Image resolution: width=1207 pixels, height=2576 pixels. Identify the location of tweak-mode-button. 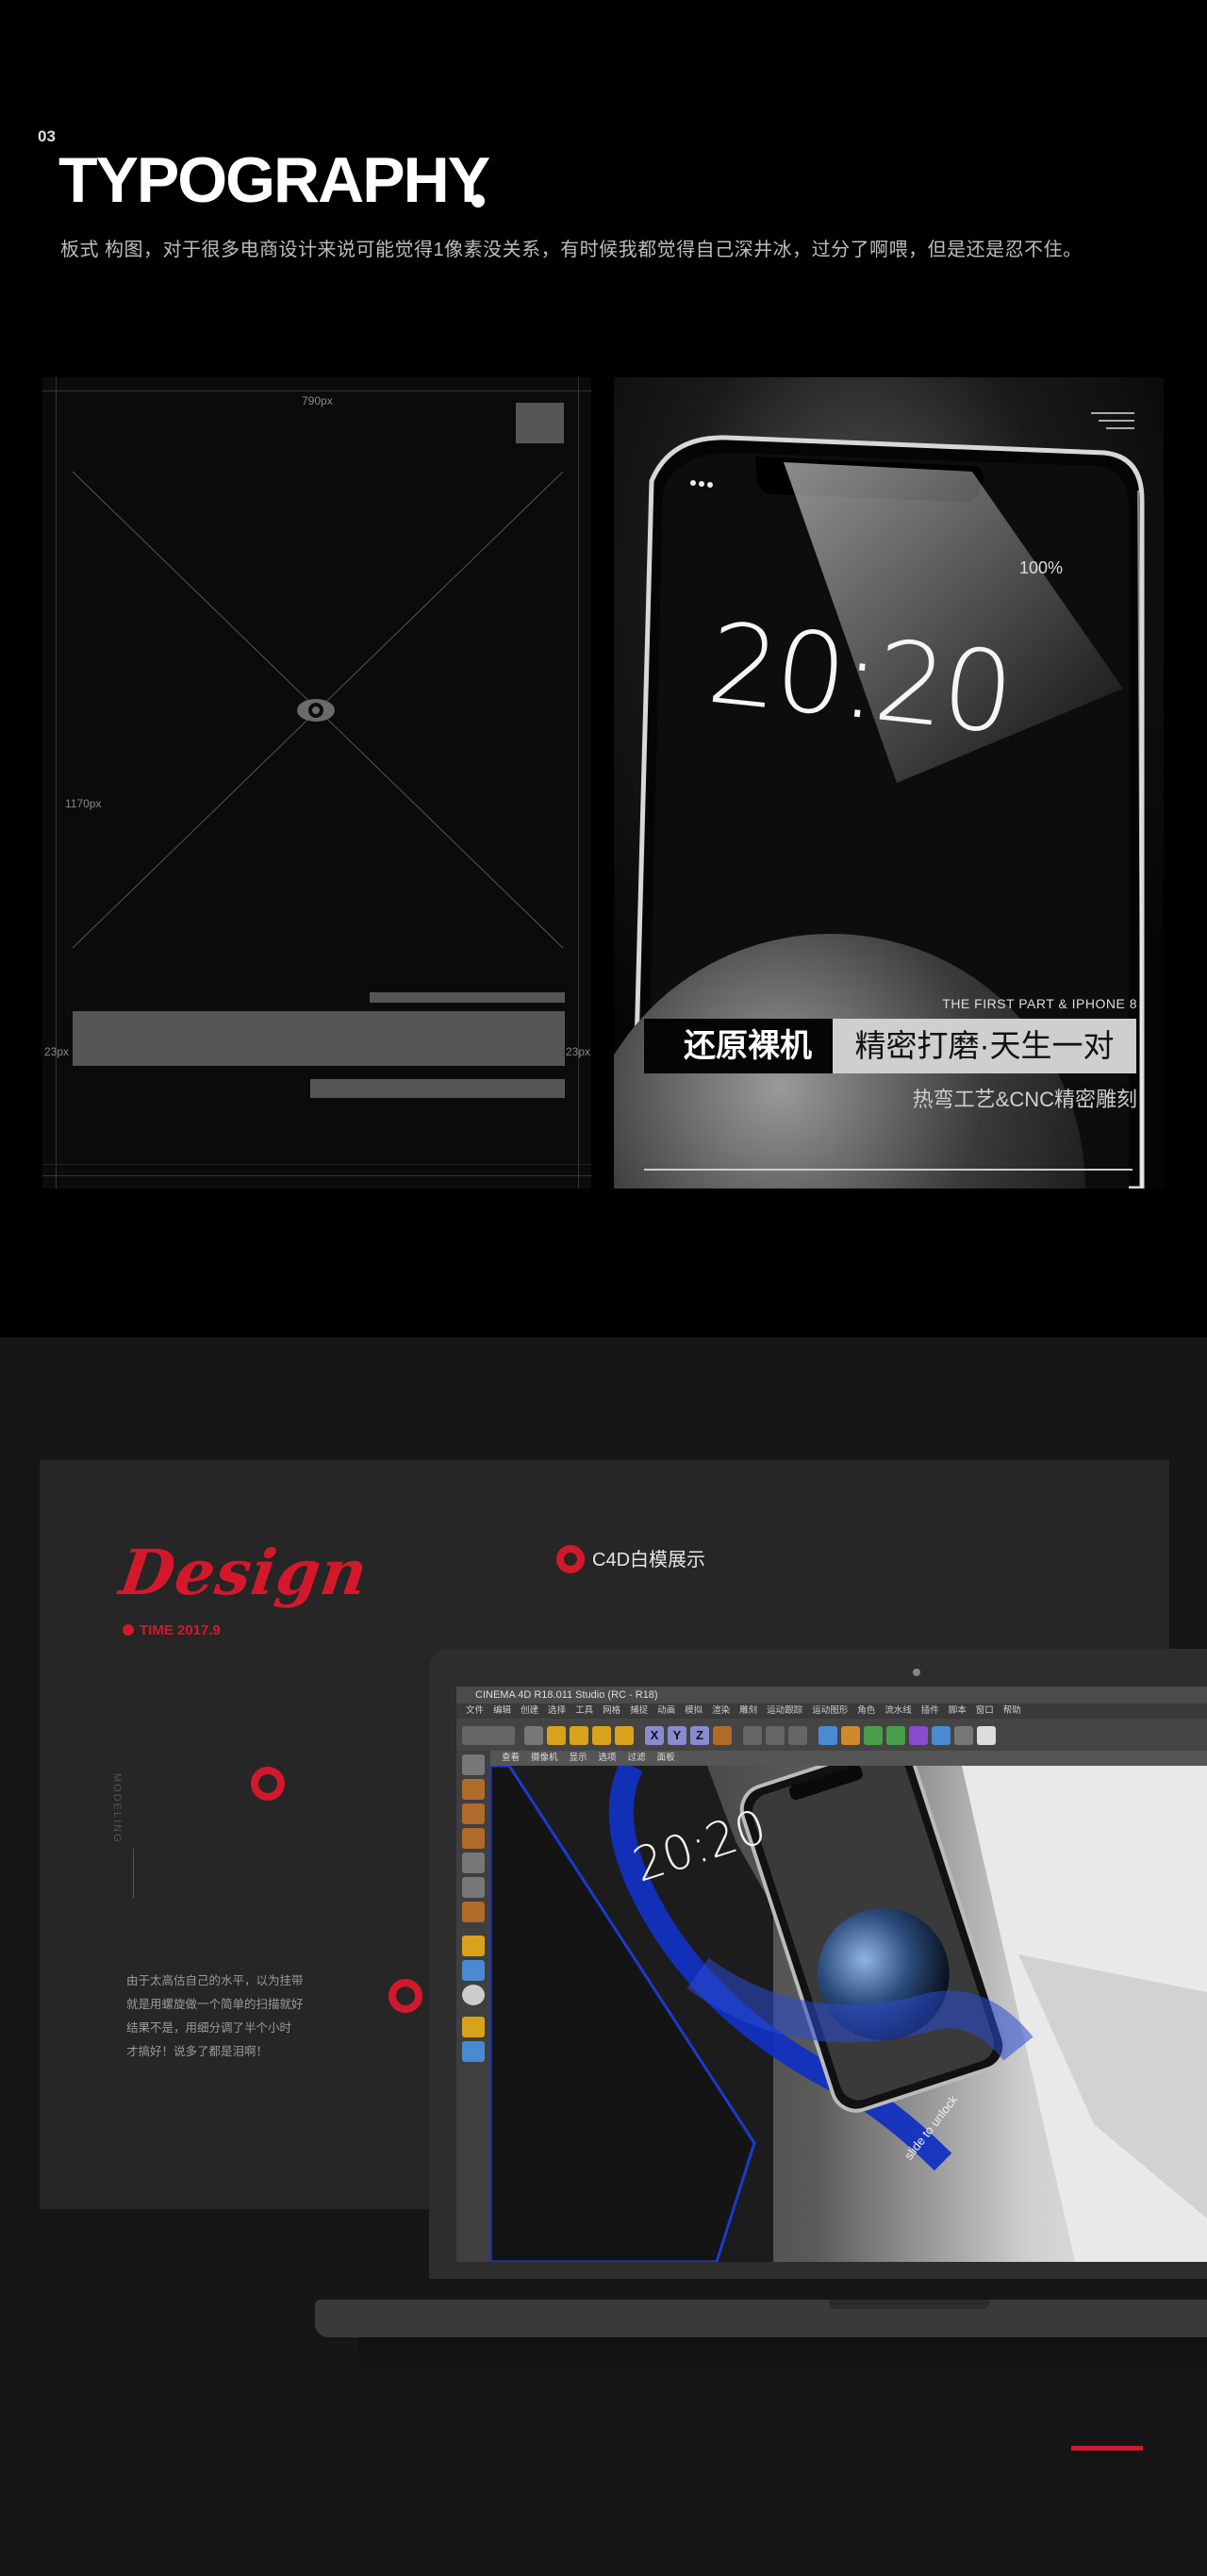
(474, 1970).